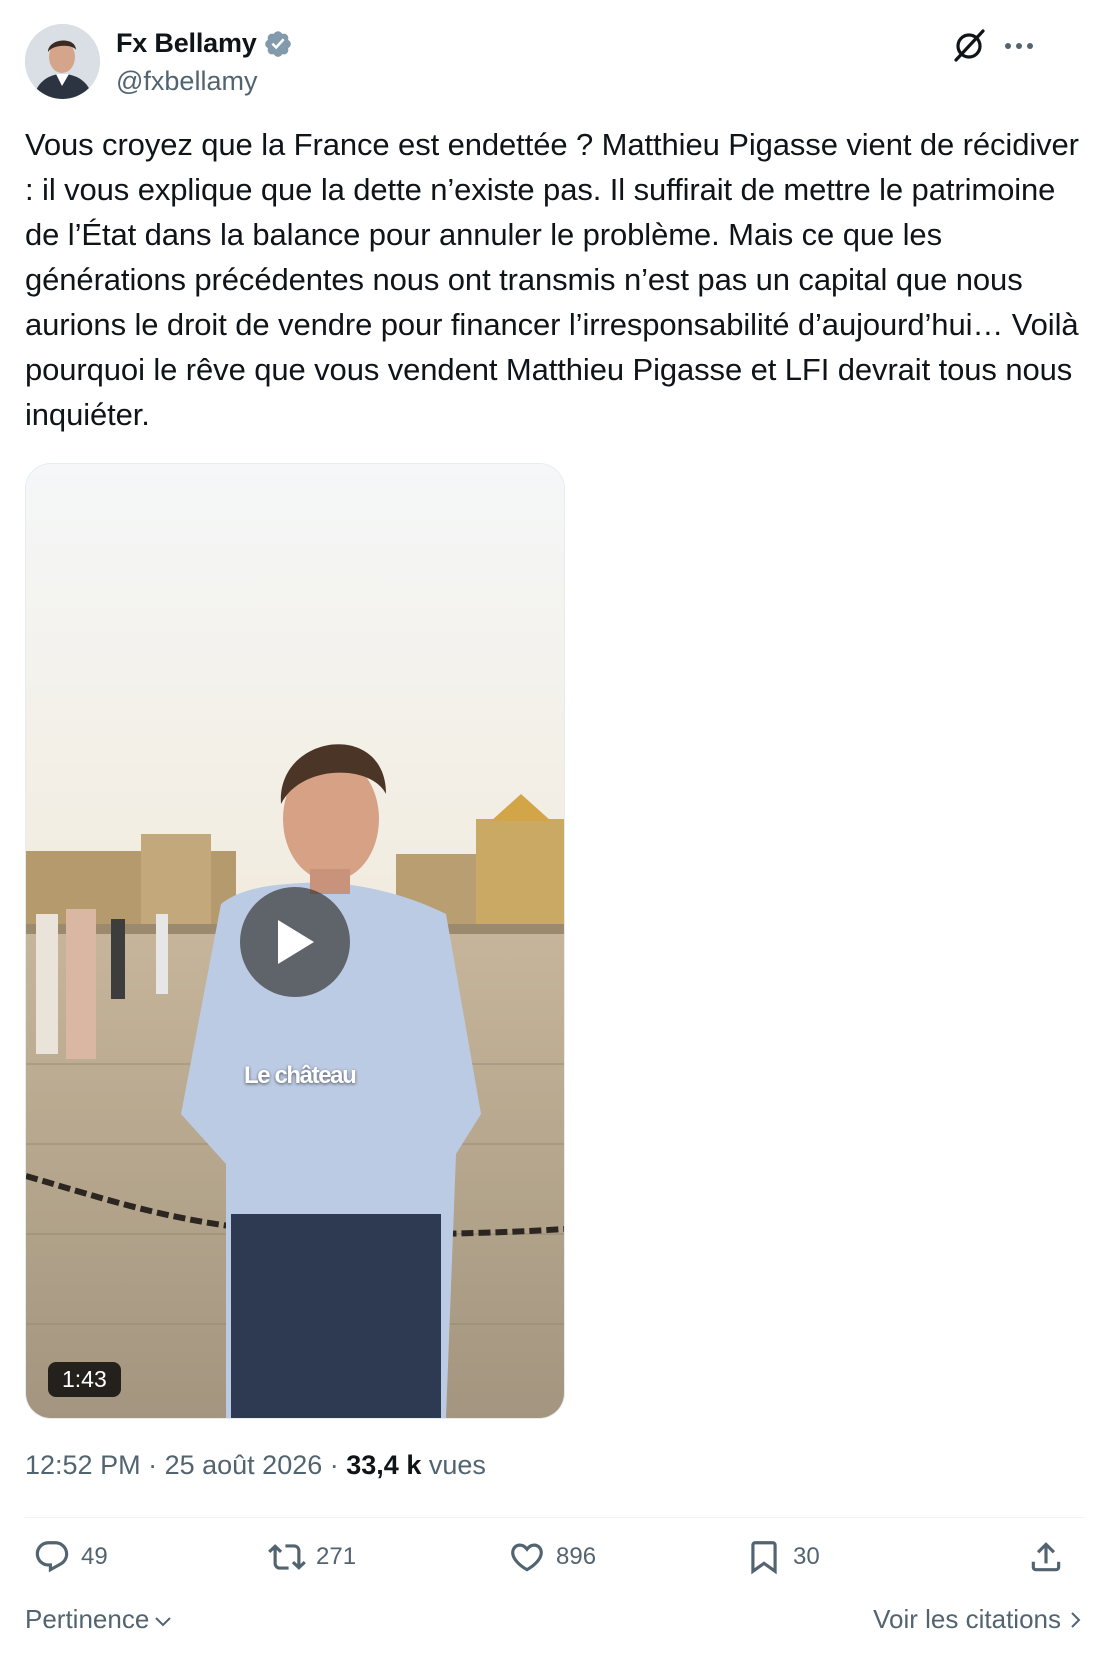 The height and width of the screenshot is (1657, 1110). What do you see at coordinates (287, 1557) in the screenshot?
I see `repost-icon` at bounding box center [287, 1557].